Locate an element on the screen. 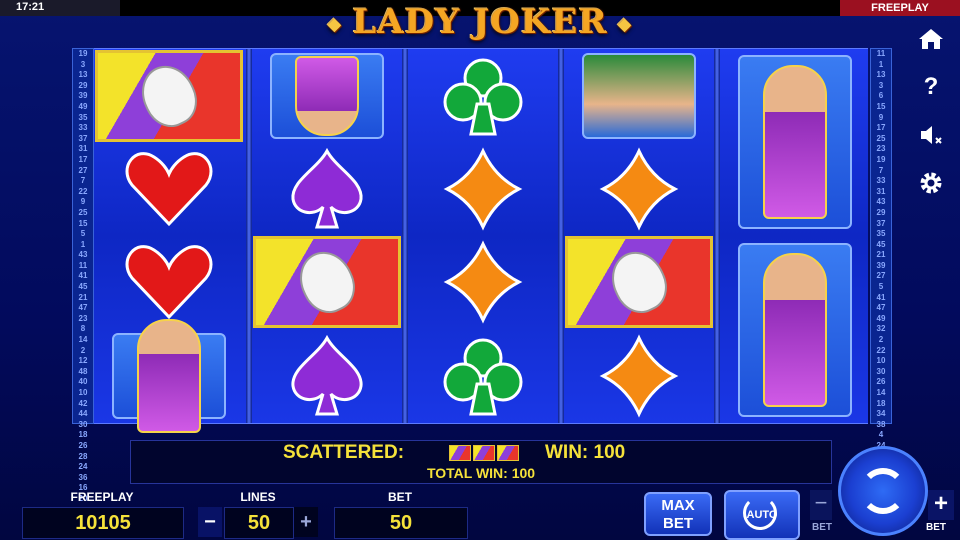  bet-plus-button: + is located at coordinates (941, 505).